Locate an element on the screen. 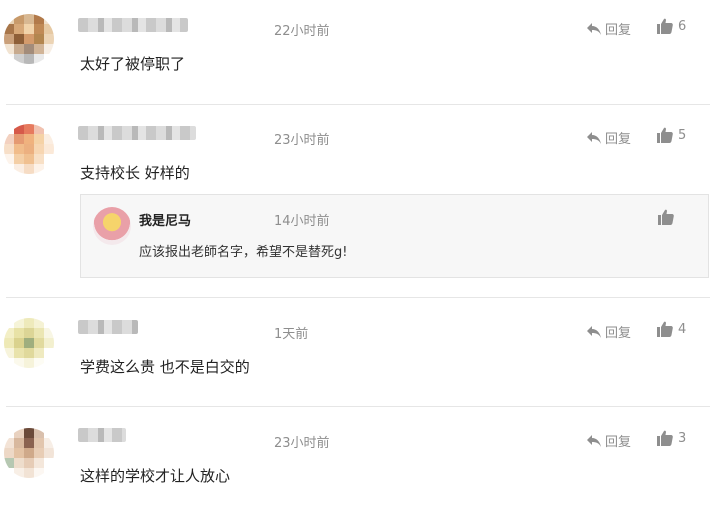 This screenshot has height=507, width=710. like-button is located at coordinates (666, 217).